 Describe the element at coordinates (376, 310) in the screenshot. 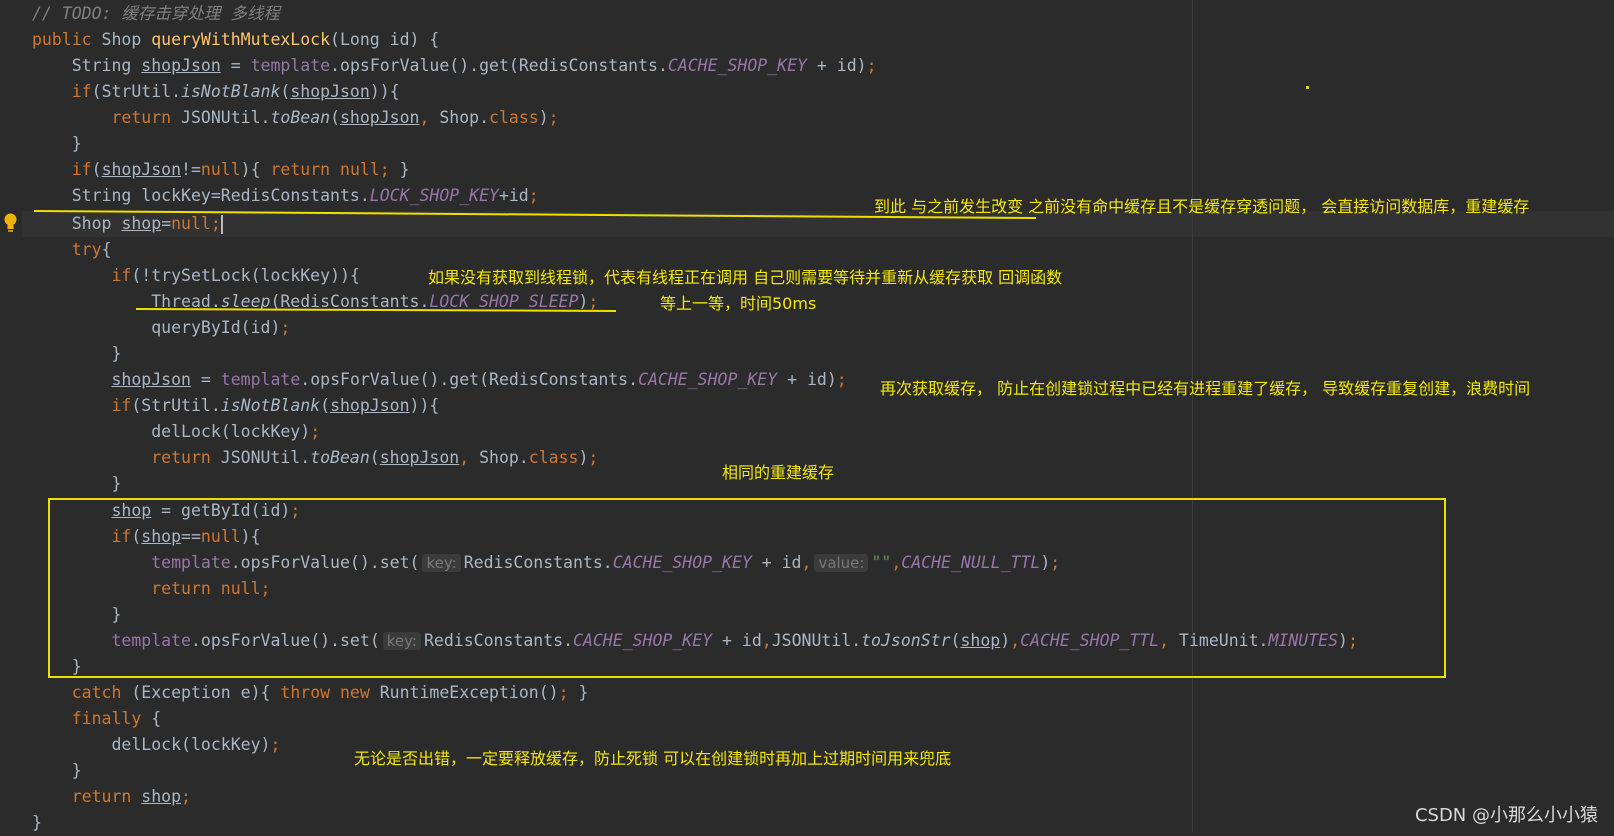

I see `highlight-underline` at that location.